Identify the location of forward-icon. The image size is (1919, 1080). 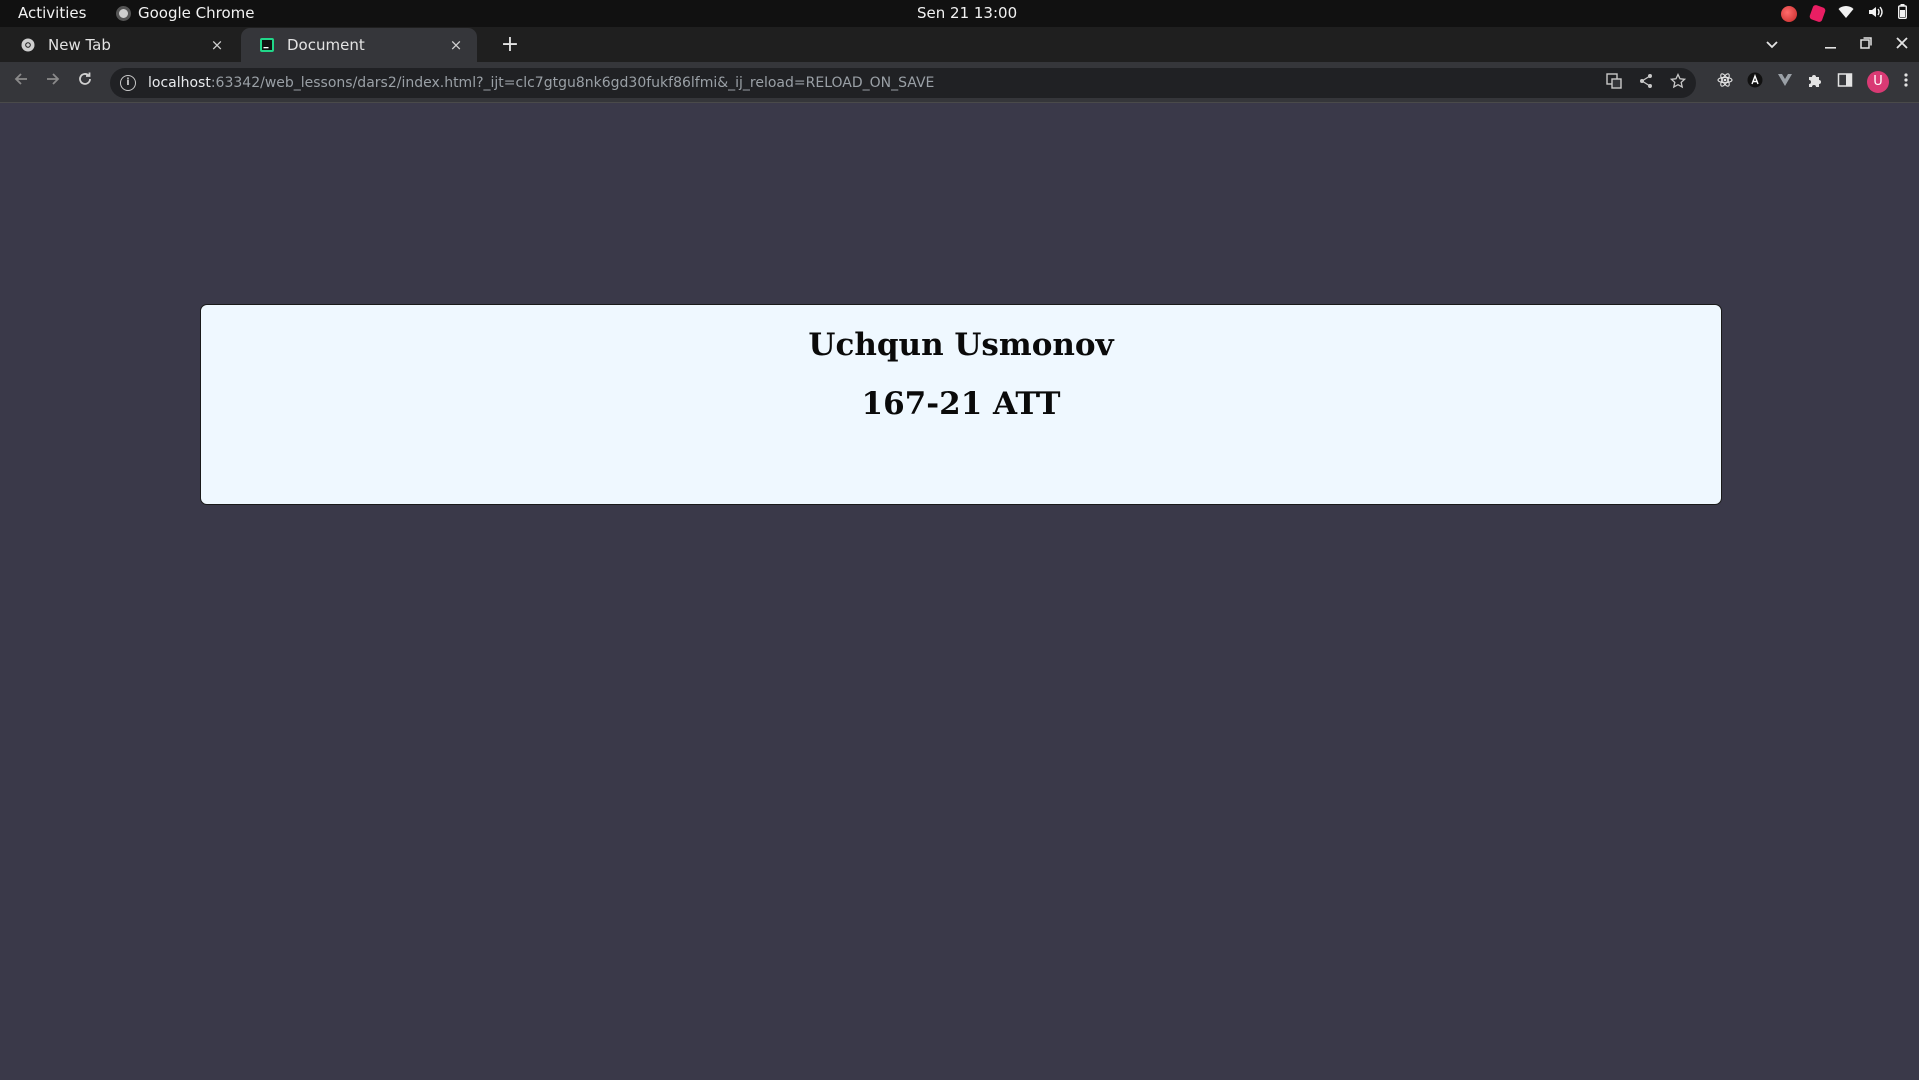
(53, 82).